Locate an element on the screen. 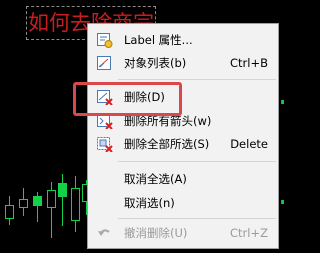 The width and height of the screenshot is (320, 253). menu-item-deselect-all: 取消全选(A) is located at coordinates (183, 179).